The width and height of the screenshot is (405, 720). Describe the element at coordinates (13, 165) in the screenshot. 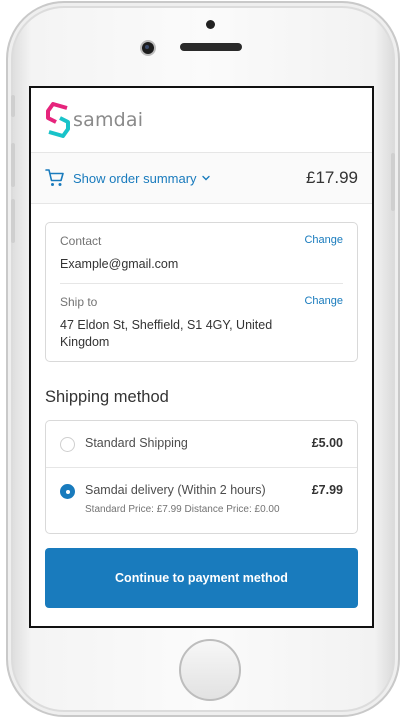

I see `volume-up-button` at that location.